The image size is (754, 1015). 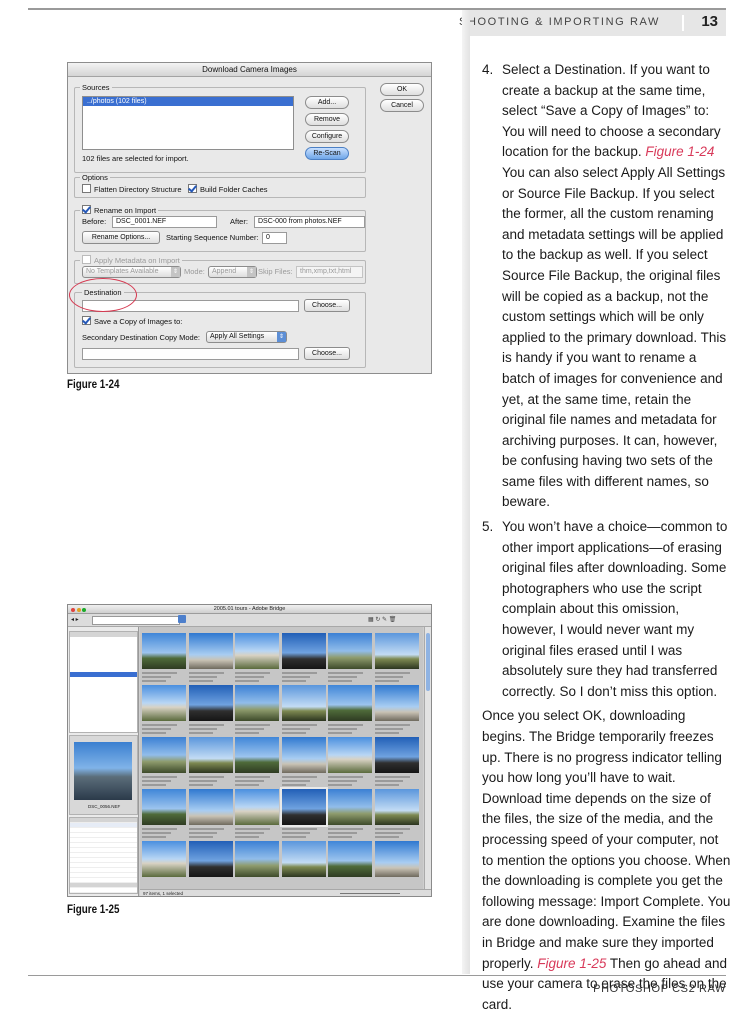 I want to click on select-arrow-icon: ⇕, so click(x=175, y=272).